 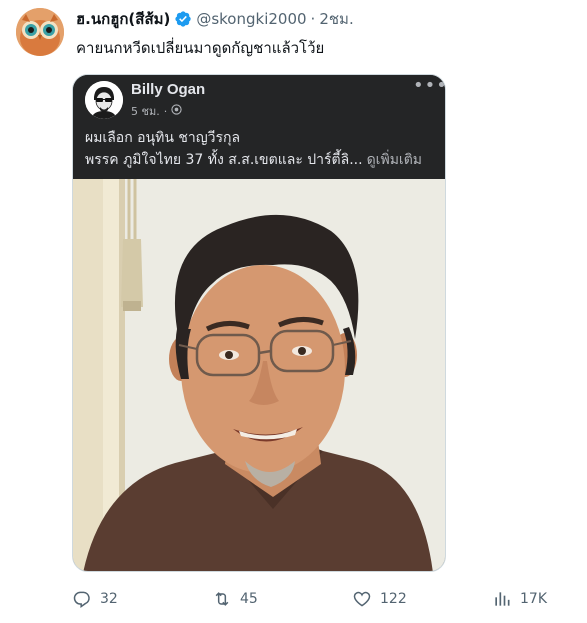 I want to click on view-count: 17K, so click(x=533, y=599).